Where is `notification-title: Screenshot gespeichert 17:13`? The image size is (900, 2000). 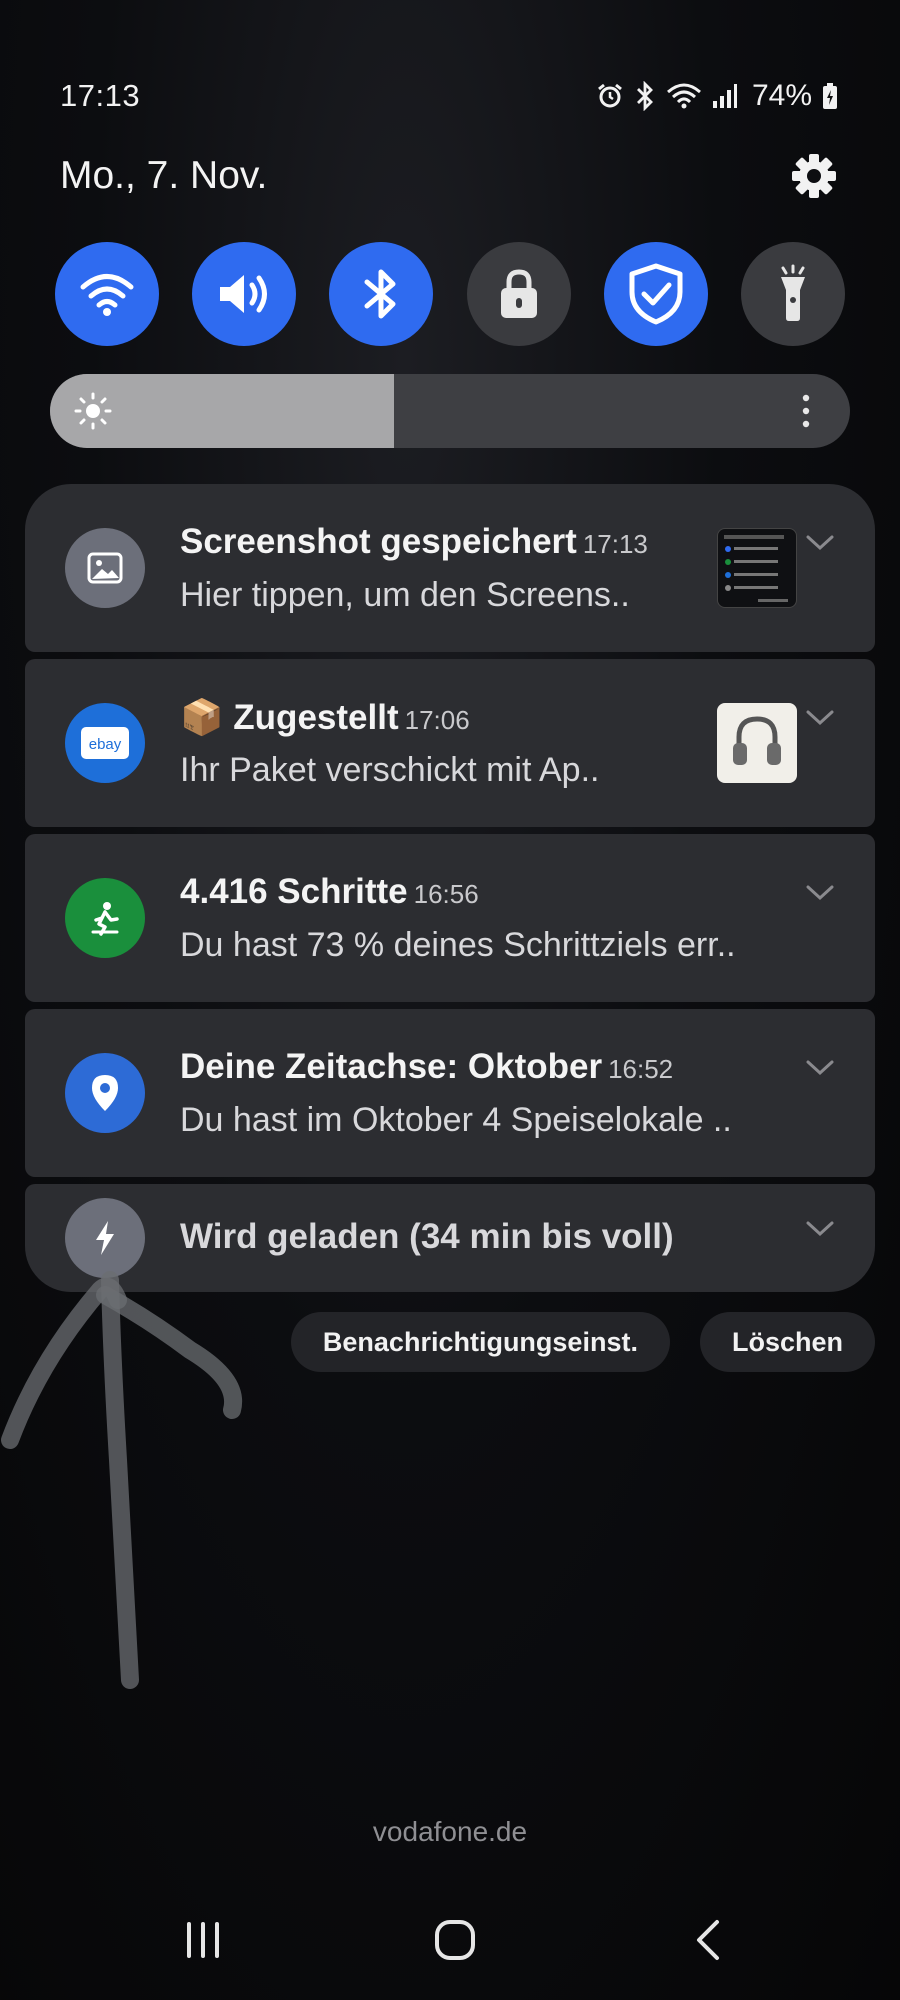 notification-title: Screenshot gespeichert 17:13 is located at coordinates (414, 542).